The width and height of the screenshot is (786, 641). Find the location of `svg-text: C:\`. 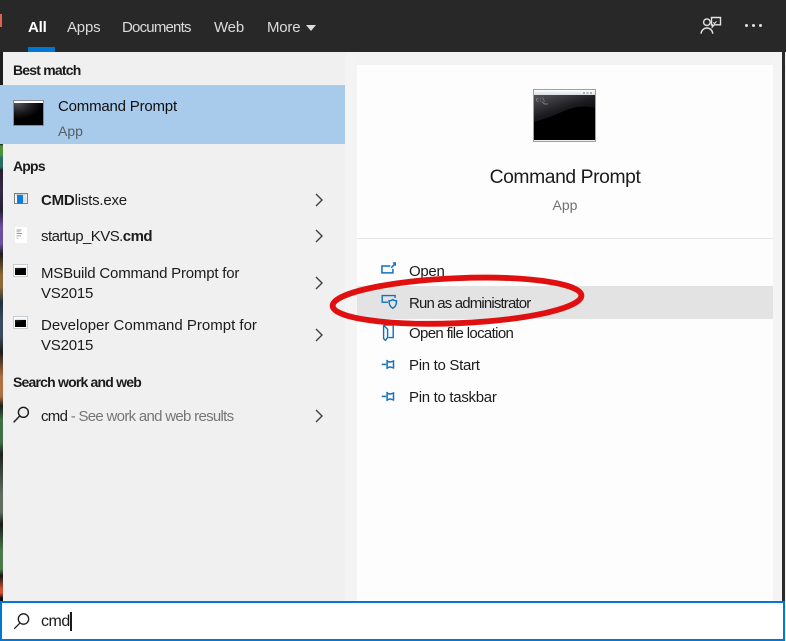

svg-text: C:\ is located at coordinates (540, 101).